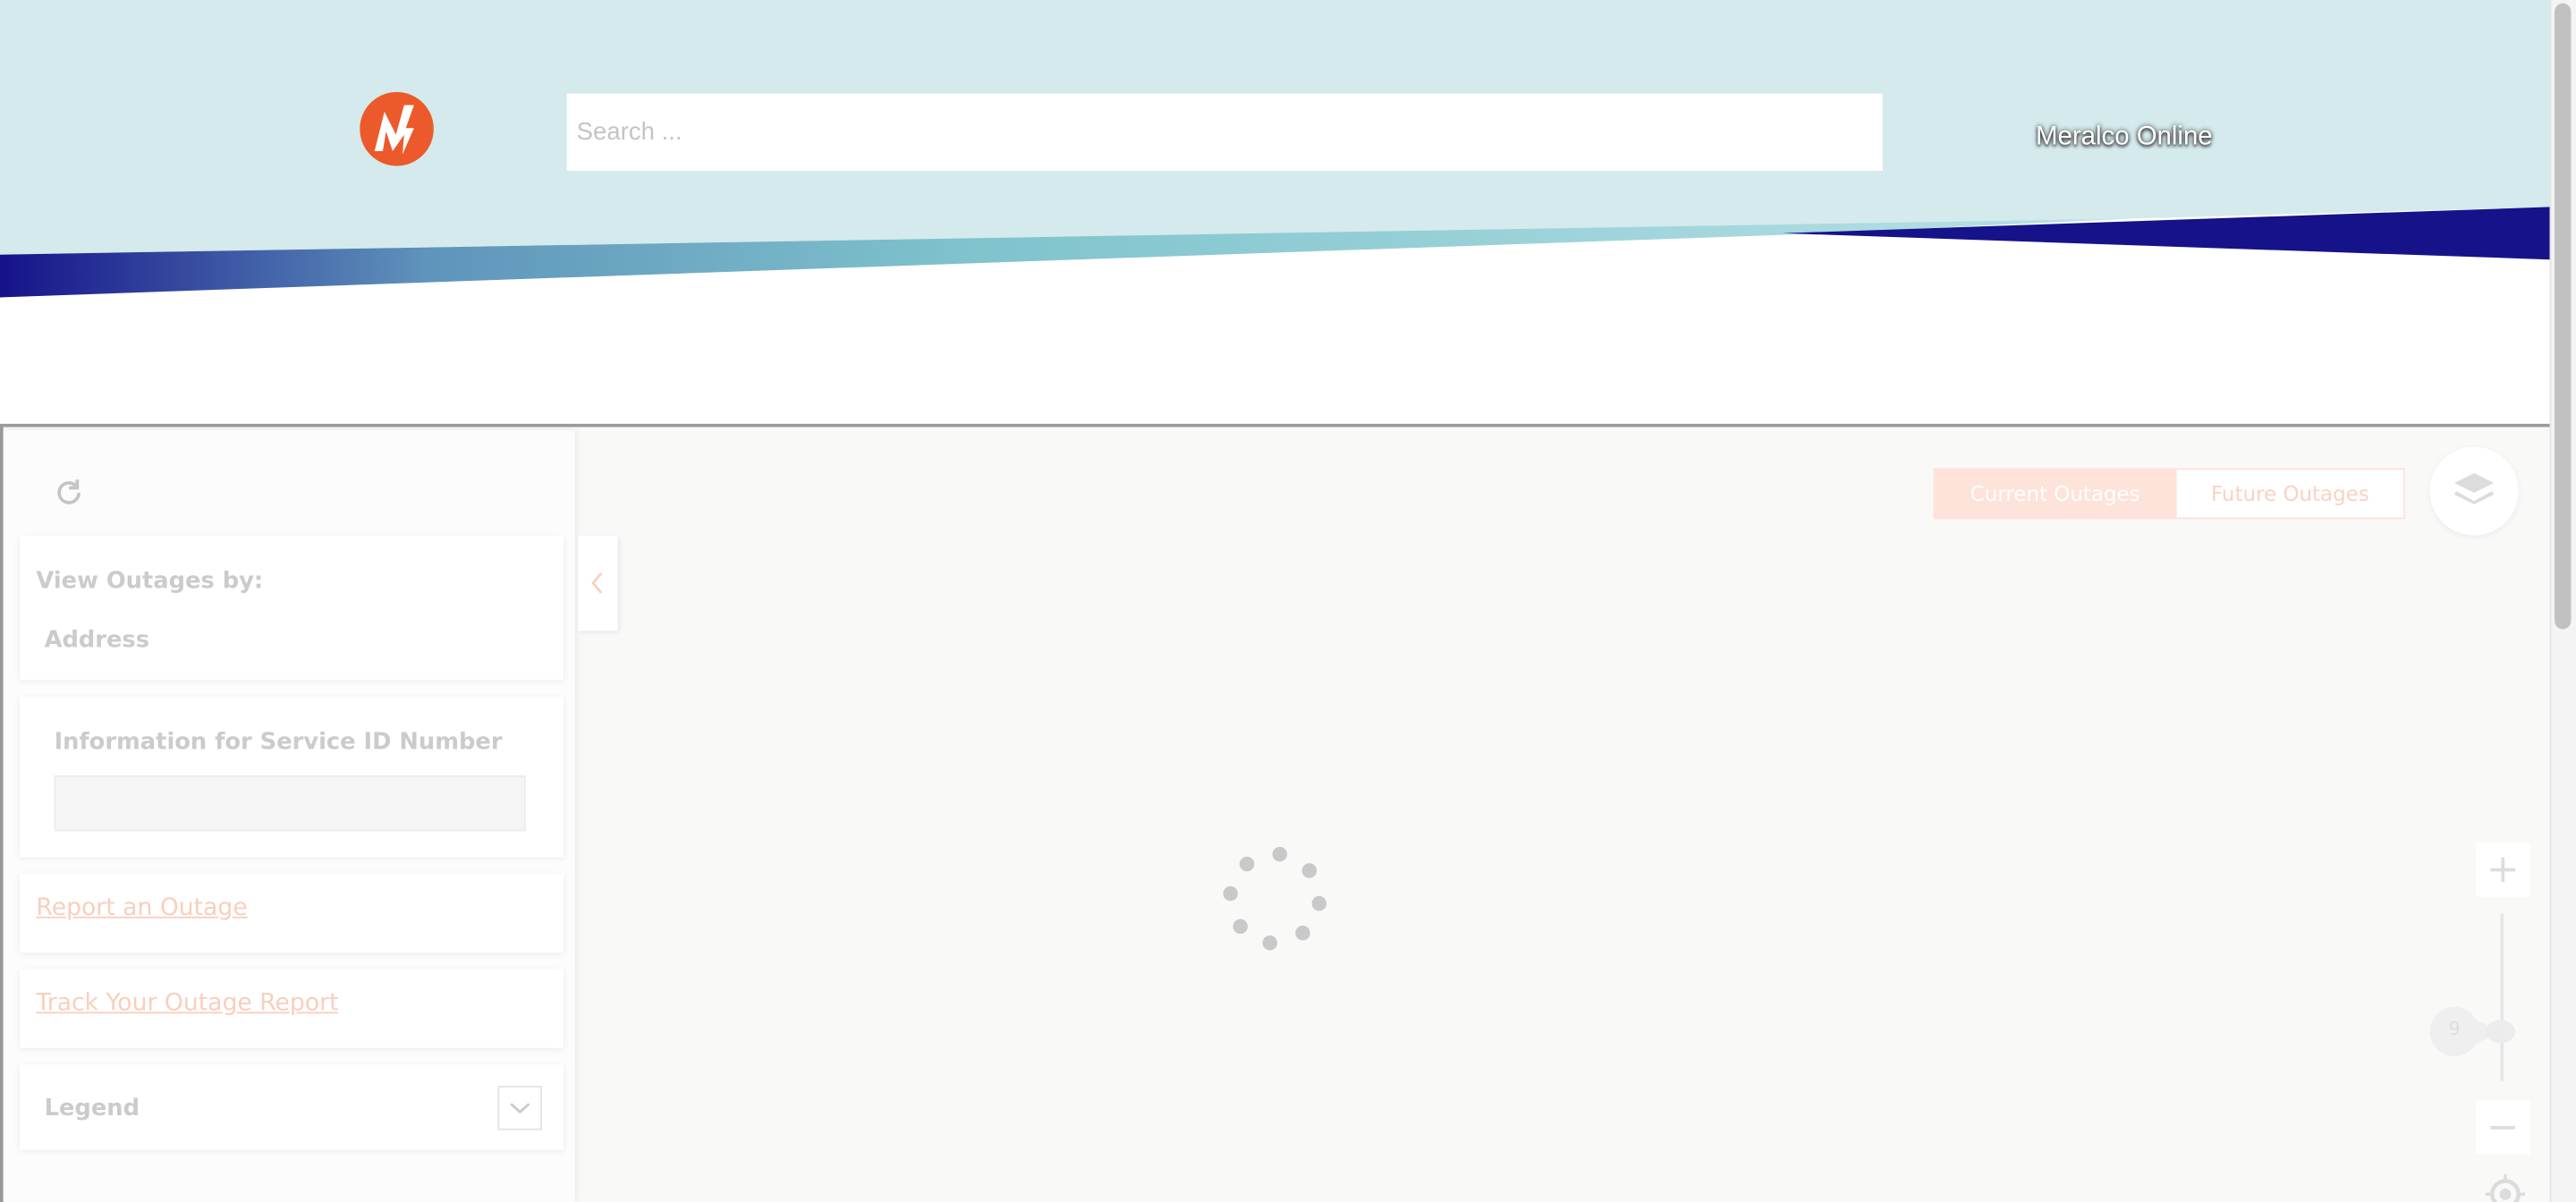 This screenshot has height=1202, width=2576. I want to click on meralco-logo, so click(397, 128).